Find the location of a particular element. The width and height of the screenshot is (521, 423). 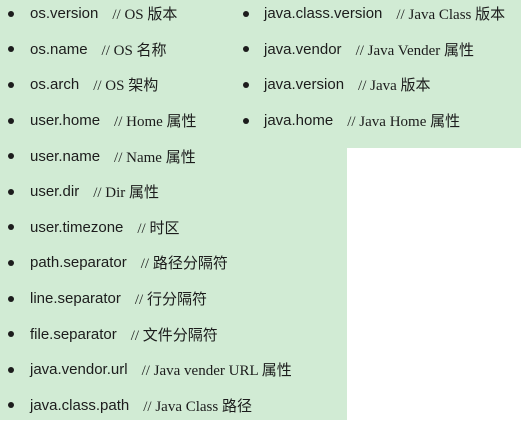

list-item: user.name // Name 属性 is located at coordinates (146, 156).